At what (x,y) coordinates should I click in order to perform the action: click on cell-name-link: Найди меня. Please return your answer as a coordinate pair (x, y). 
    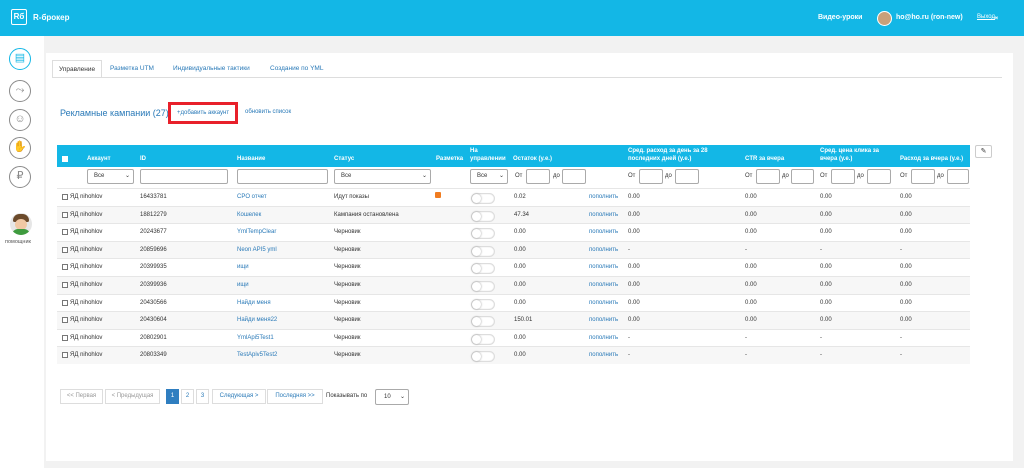
    Looking at the image, I should click on (254, 303).